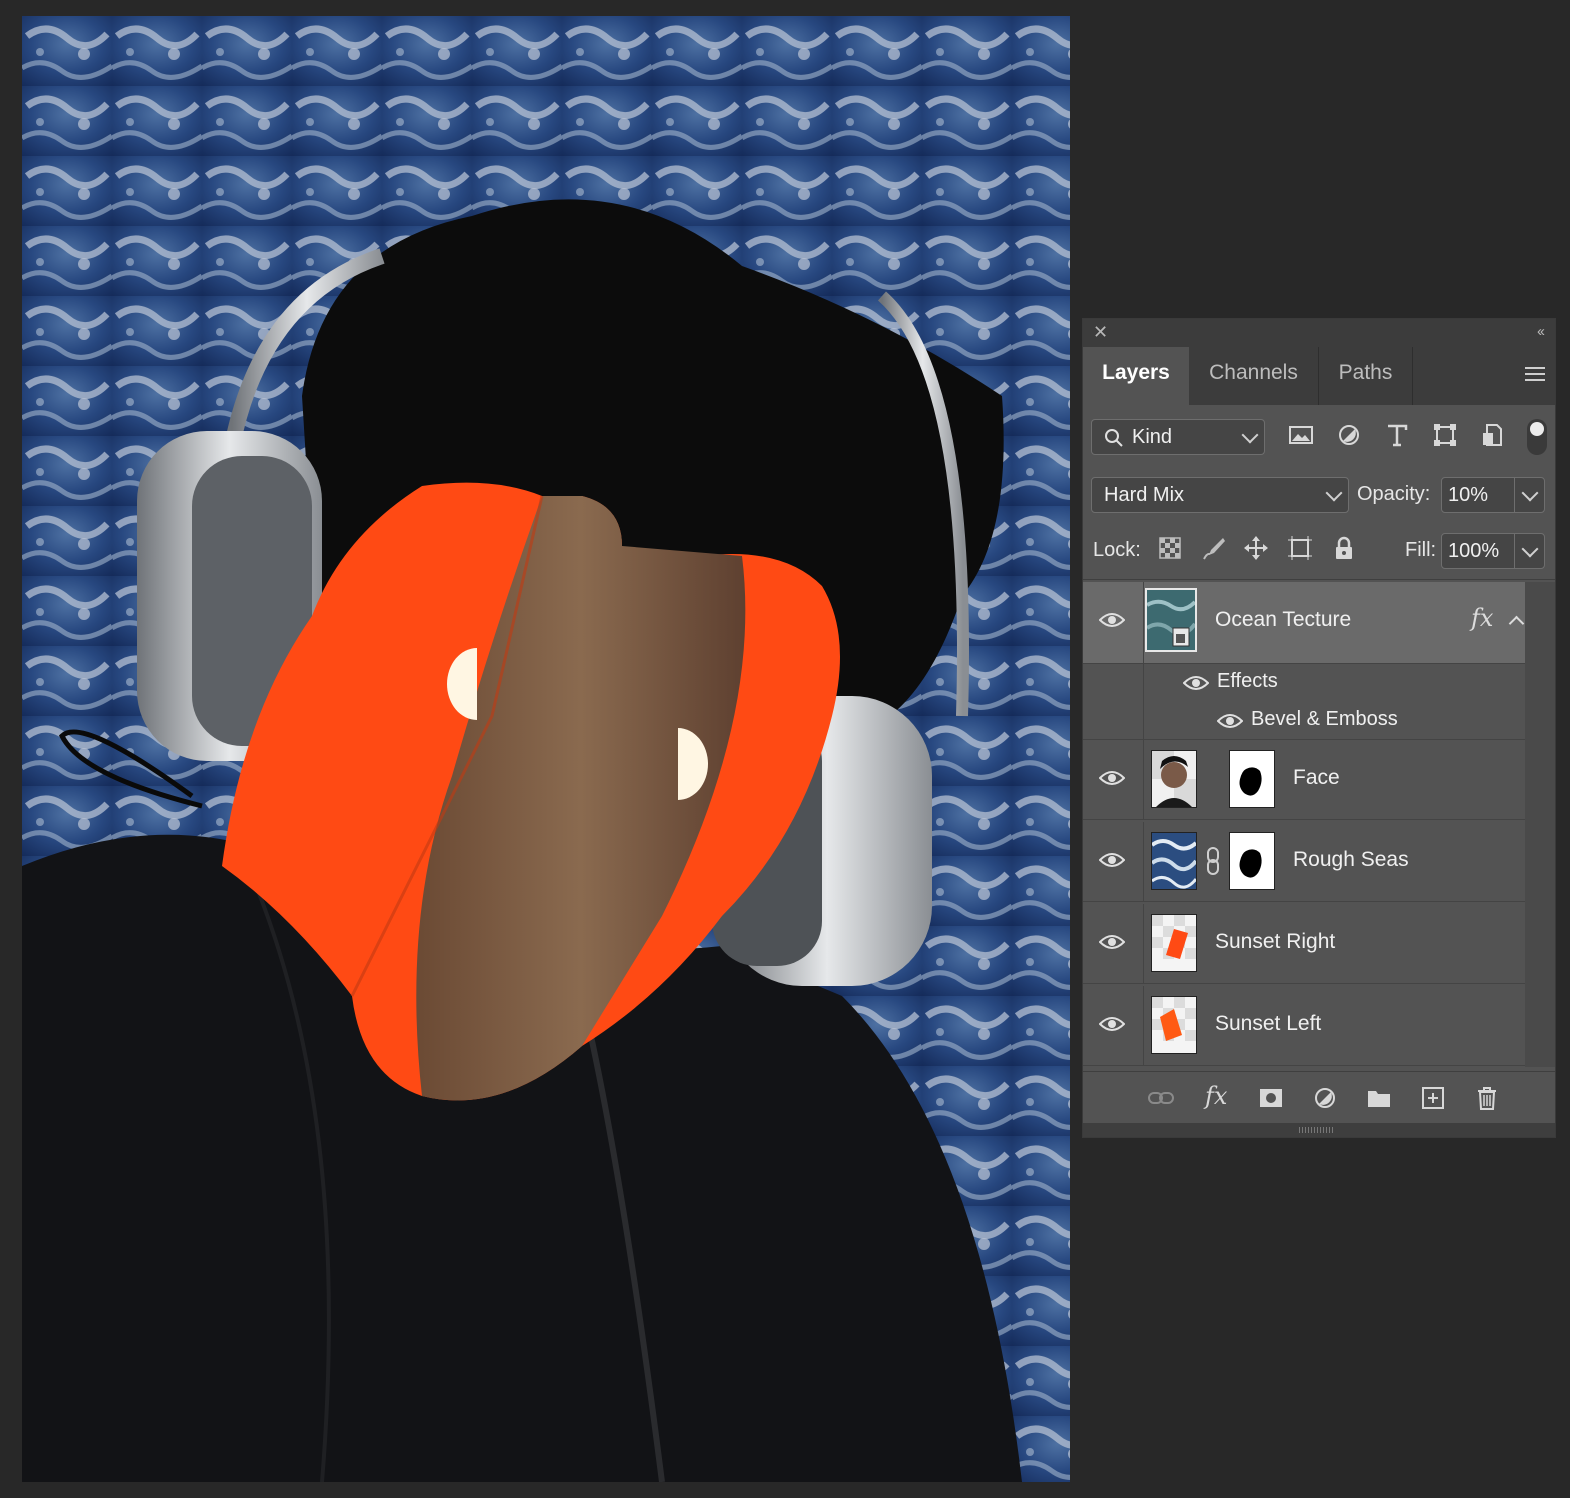 The image size is (1570, 1498). What do you see at coordinates (1379, 1098) in the screenshot?
I see `folder-icon` at bounding box center [1379, 1098].